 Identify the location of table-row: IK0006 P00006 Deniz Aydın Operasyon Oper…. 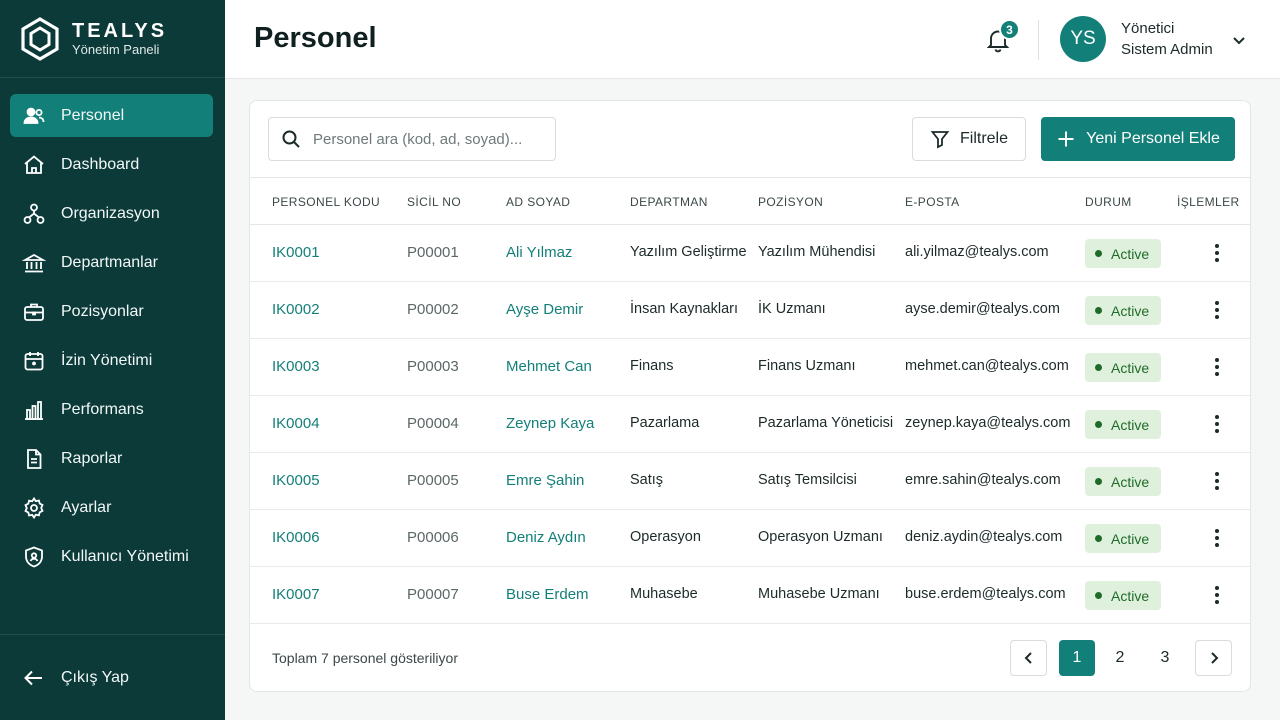
(750, 538).